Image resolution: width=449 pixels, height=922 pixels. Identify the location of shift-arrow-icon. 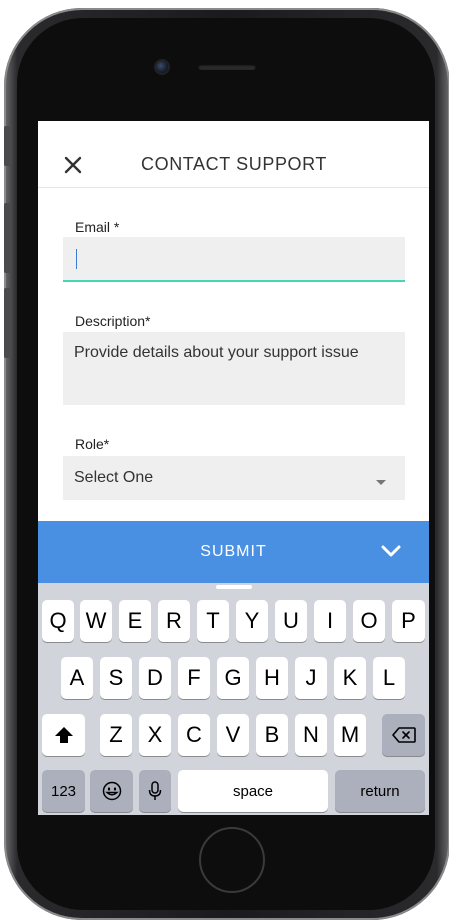
(63, 735).